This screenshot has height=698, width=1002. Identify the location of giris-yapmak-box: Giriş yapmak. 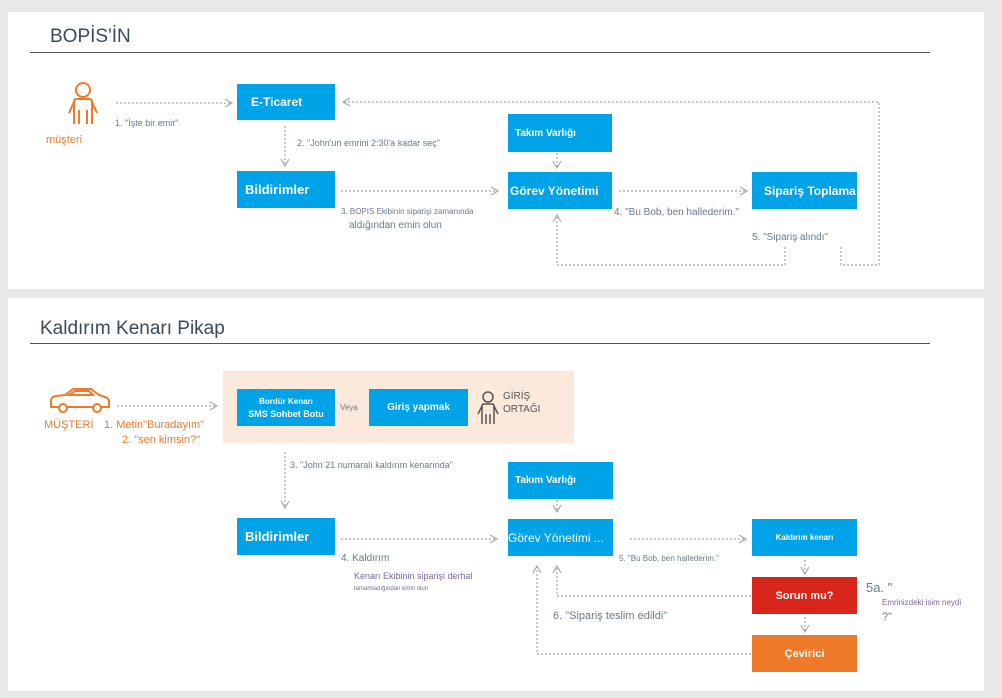
(418, 407).